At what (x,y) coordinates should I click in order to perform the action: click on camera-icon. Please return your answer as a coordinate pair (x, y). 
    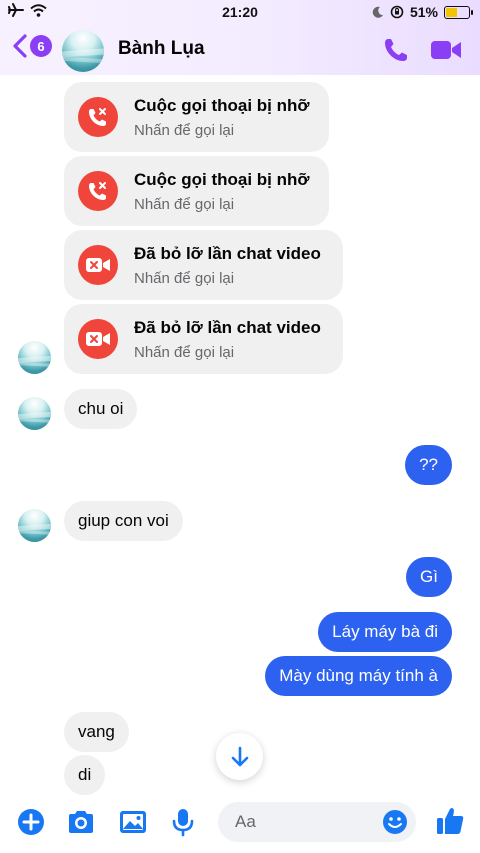
    Looking at the image, I should click on (81, 822).